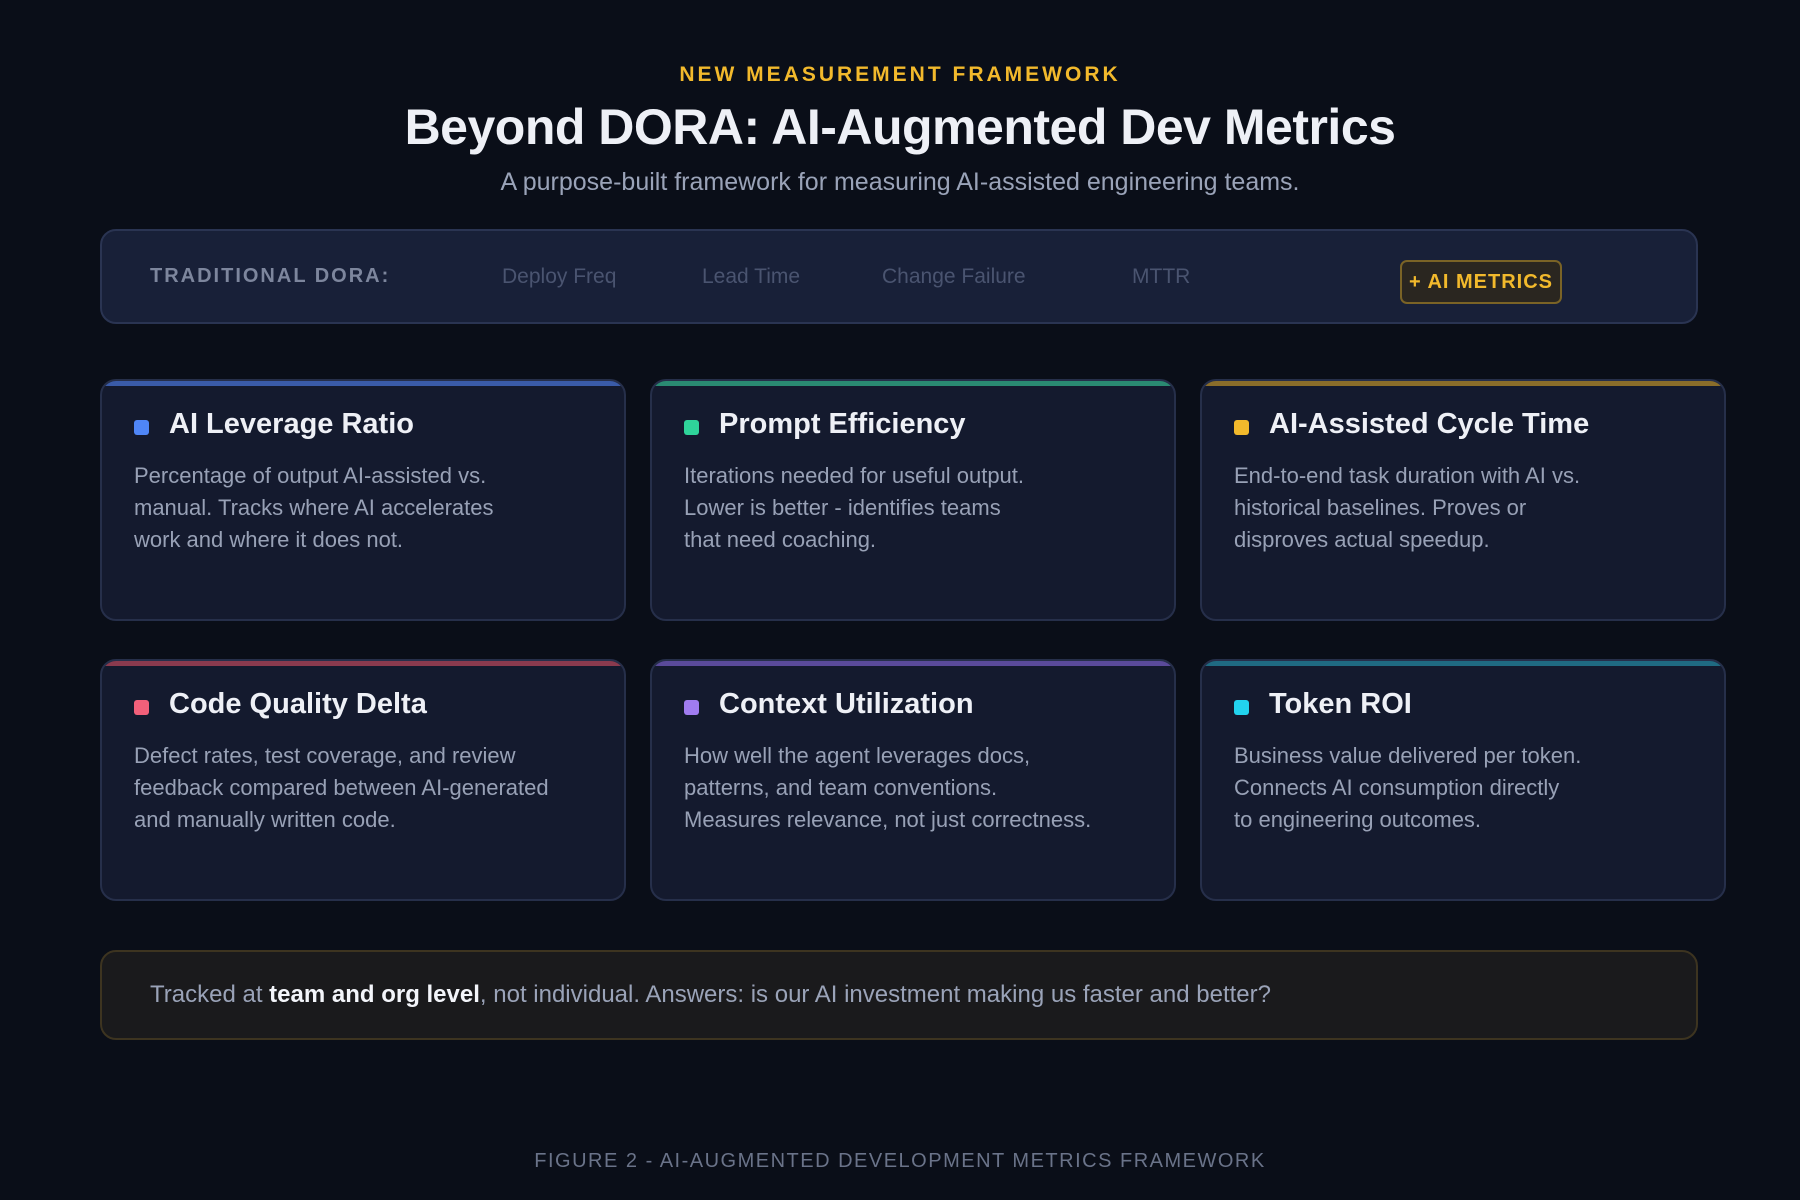 This screenshot has height=1200, width=1800. I want to click on dora-label: TRADITIONAL DORA:, so click(270, 276).